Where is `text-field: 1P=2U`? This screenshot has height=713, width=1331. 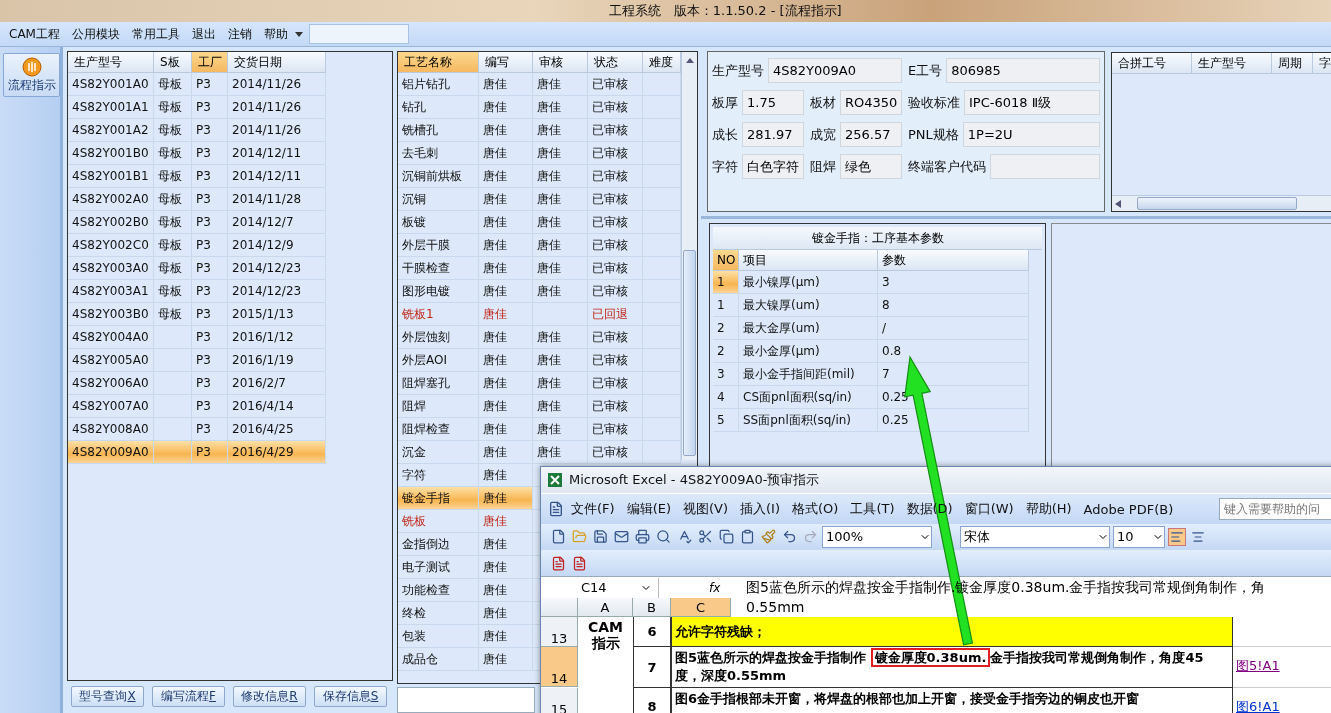
text-field: 1P=2U is located at coordinates (1031, 134).